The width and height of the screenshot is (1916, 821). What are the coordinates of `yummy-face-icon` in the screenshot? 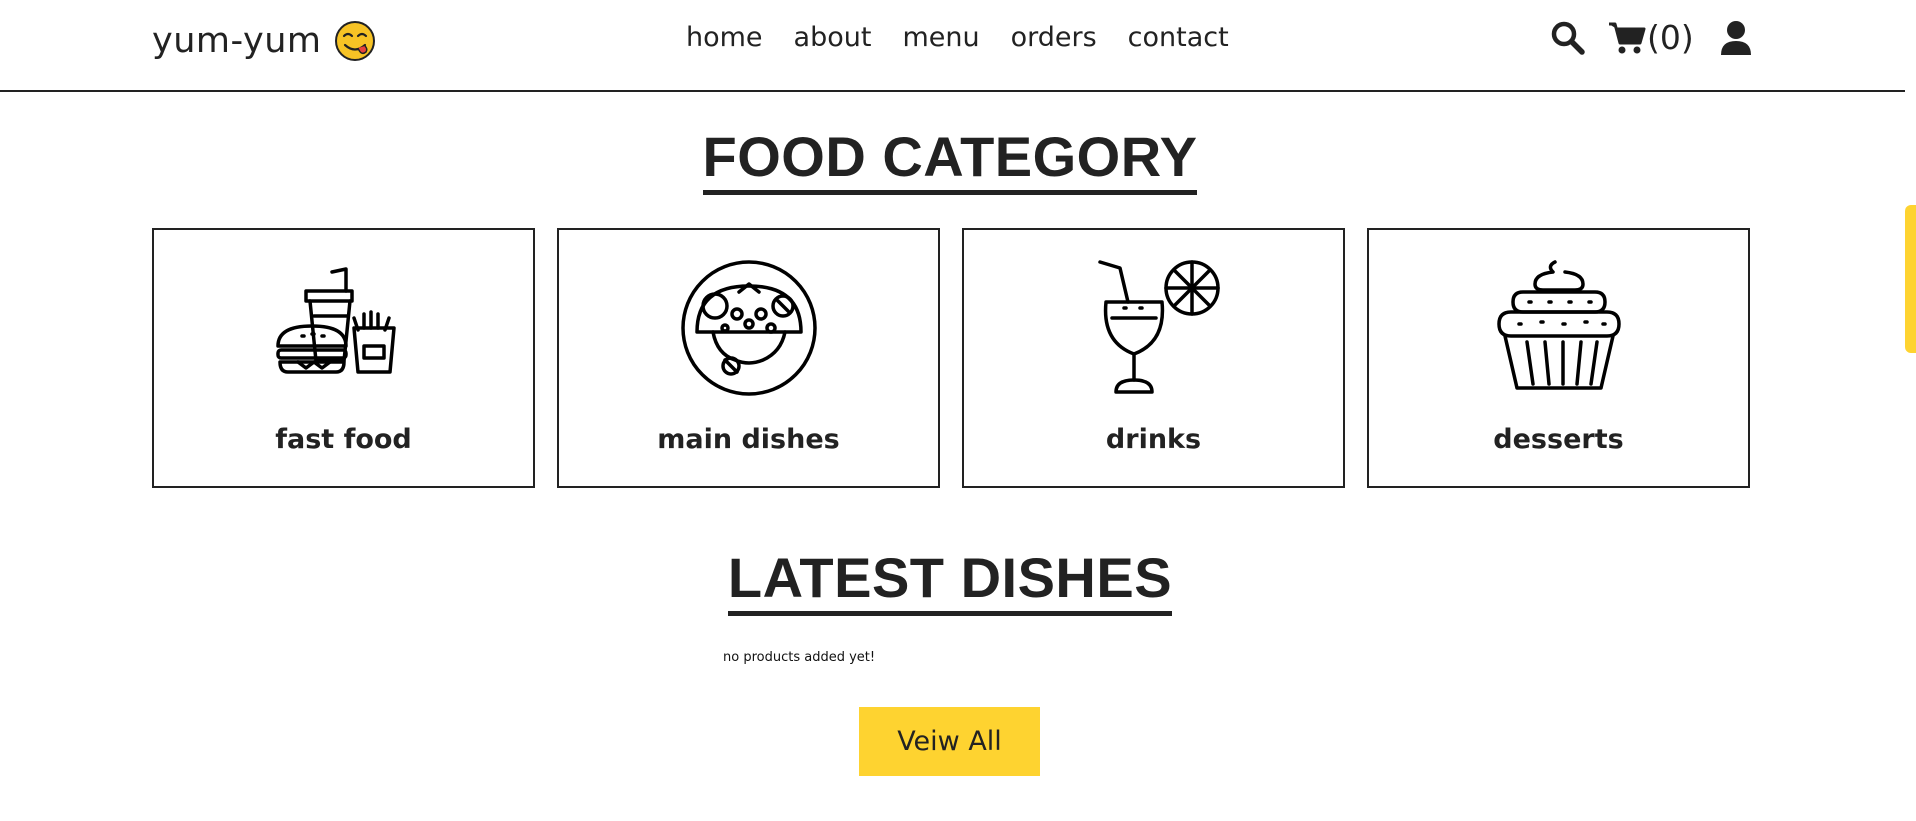 It's located at (354, 41).